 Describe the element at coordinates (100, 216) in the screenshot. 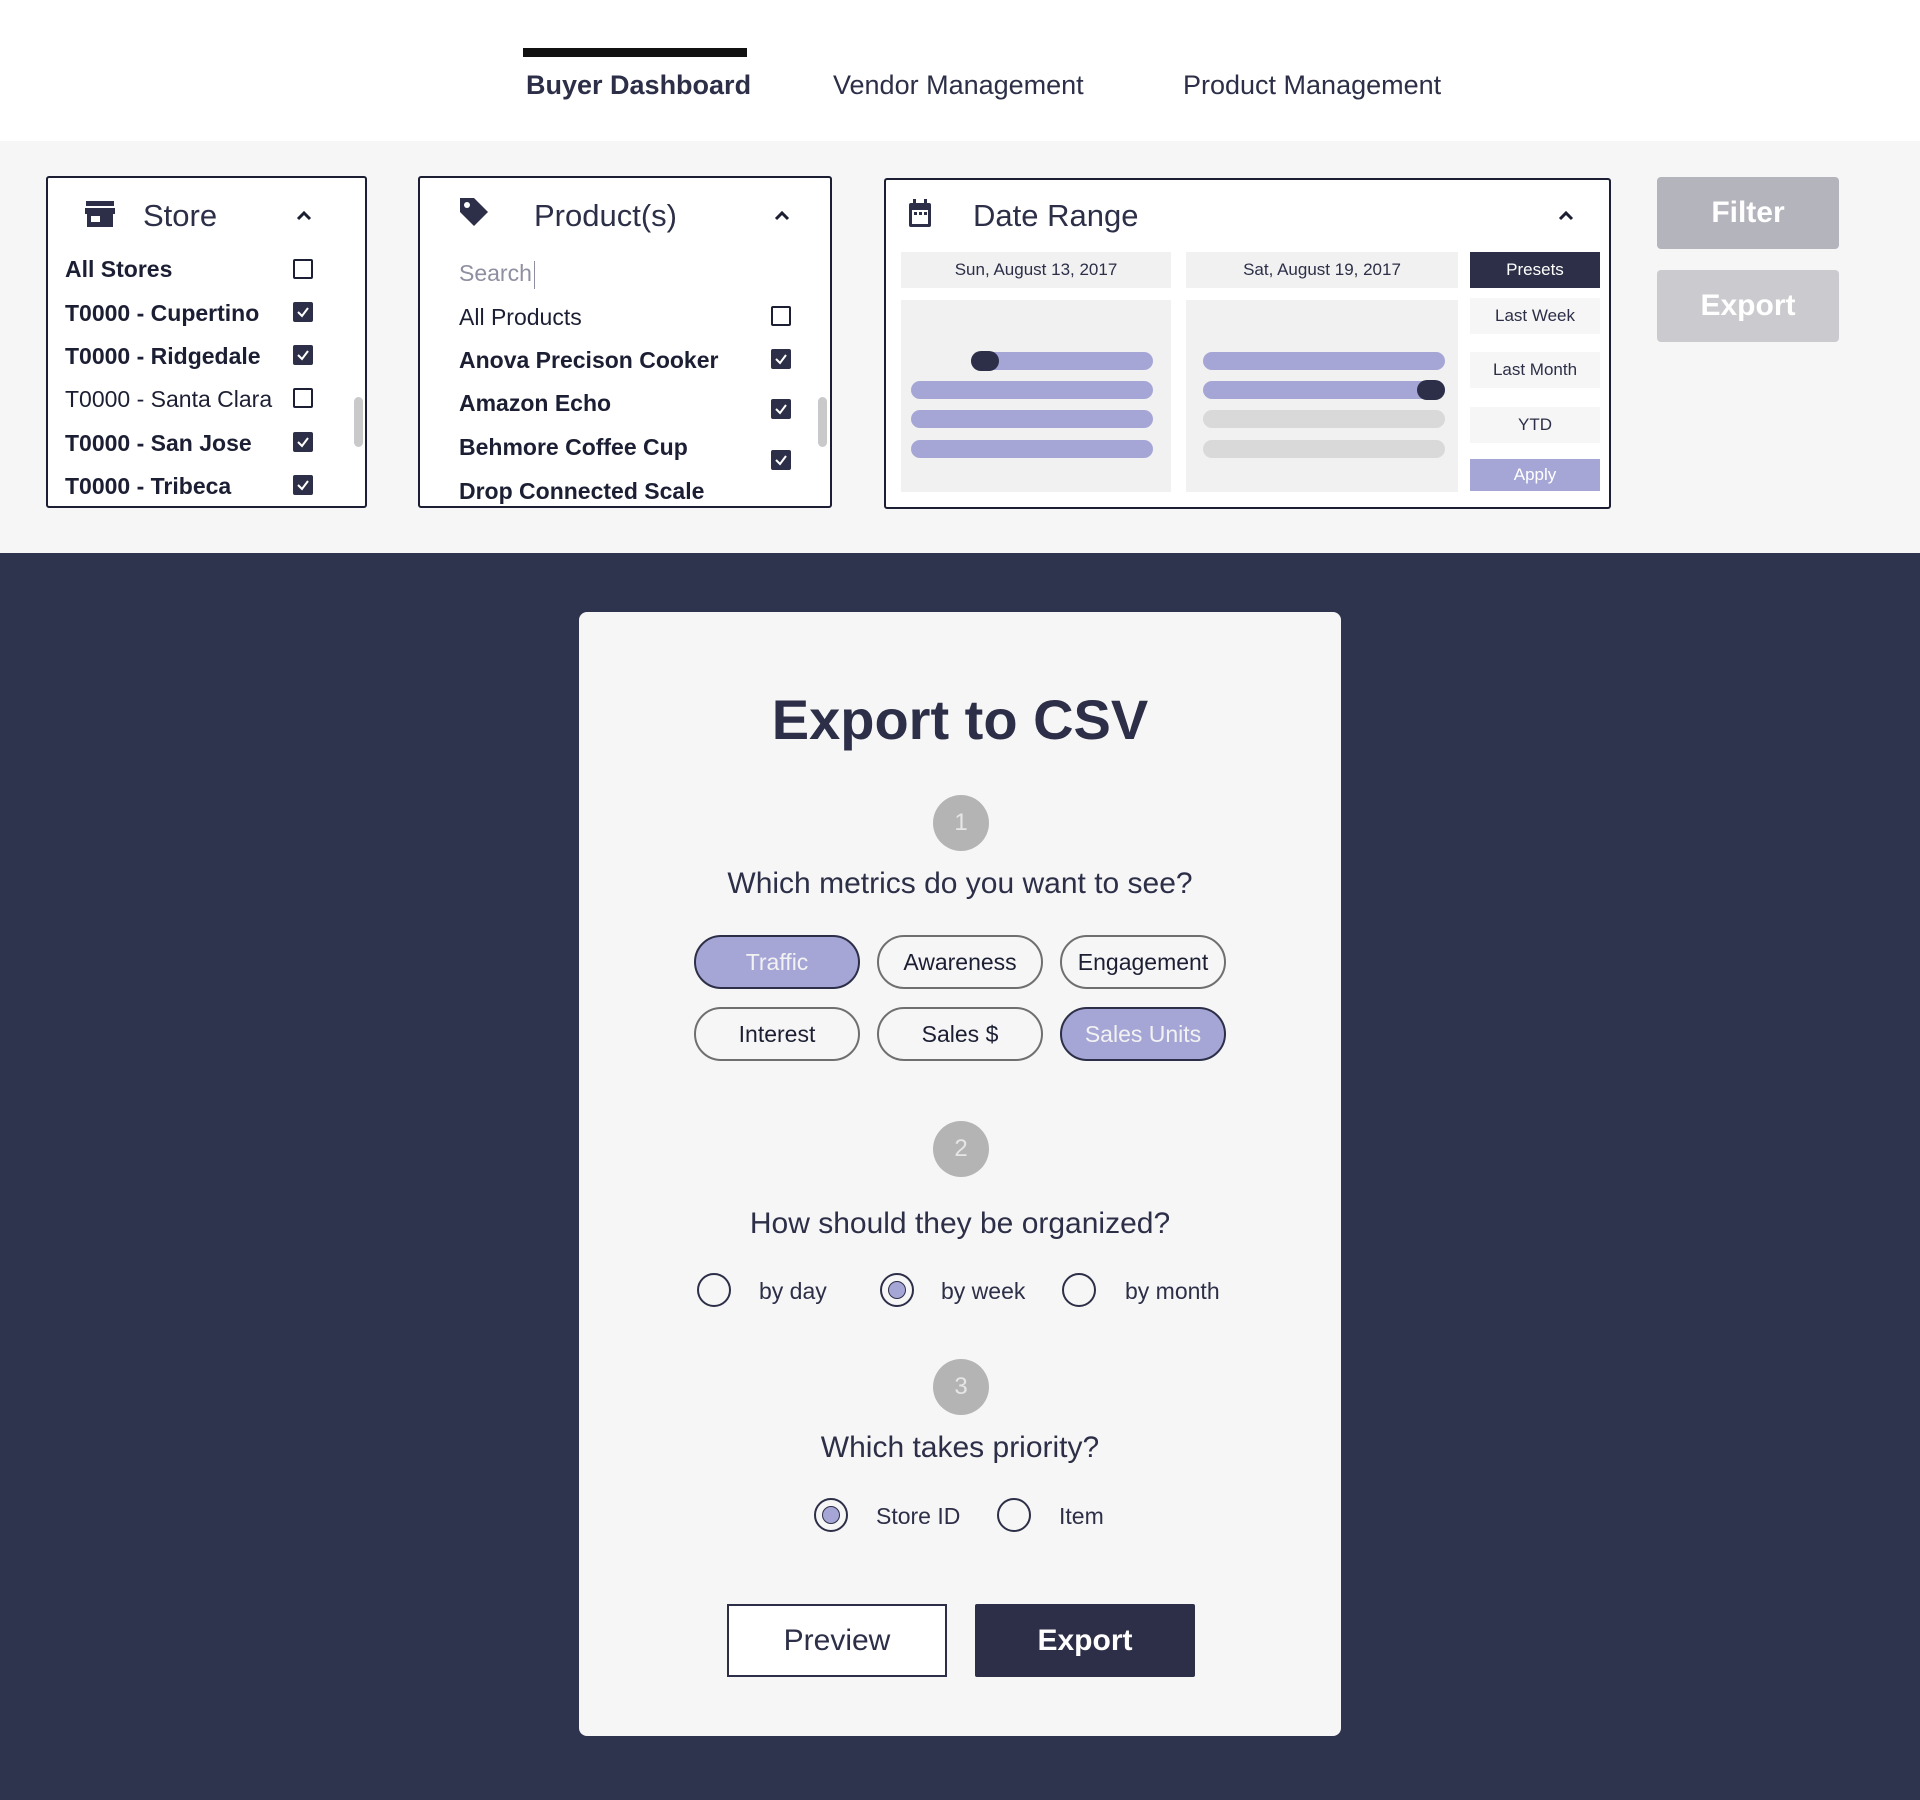

I see `store-icon` at that location.